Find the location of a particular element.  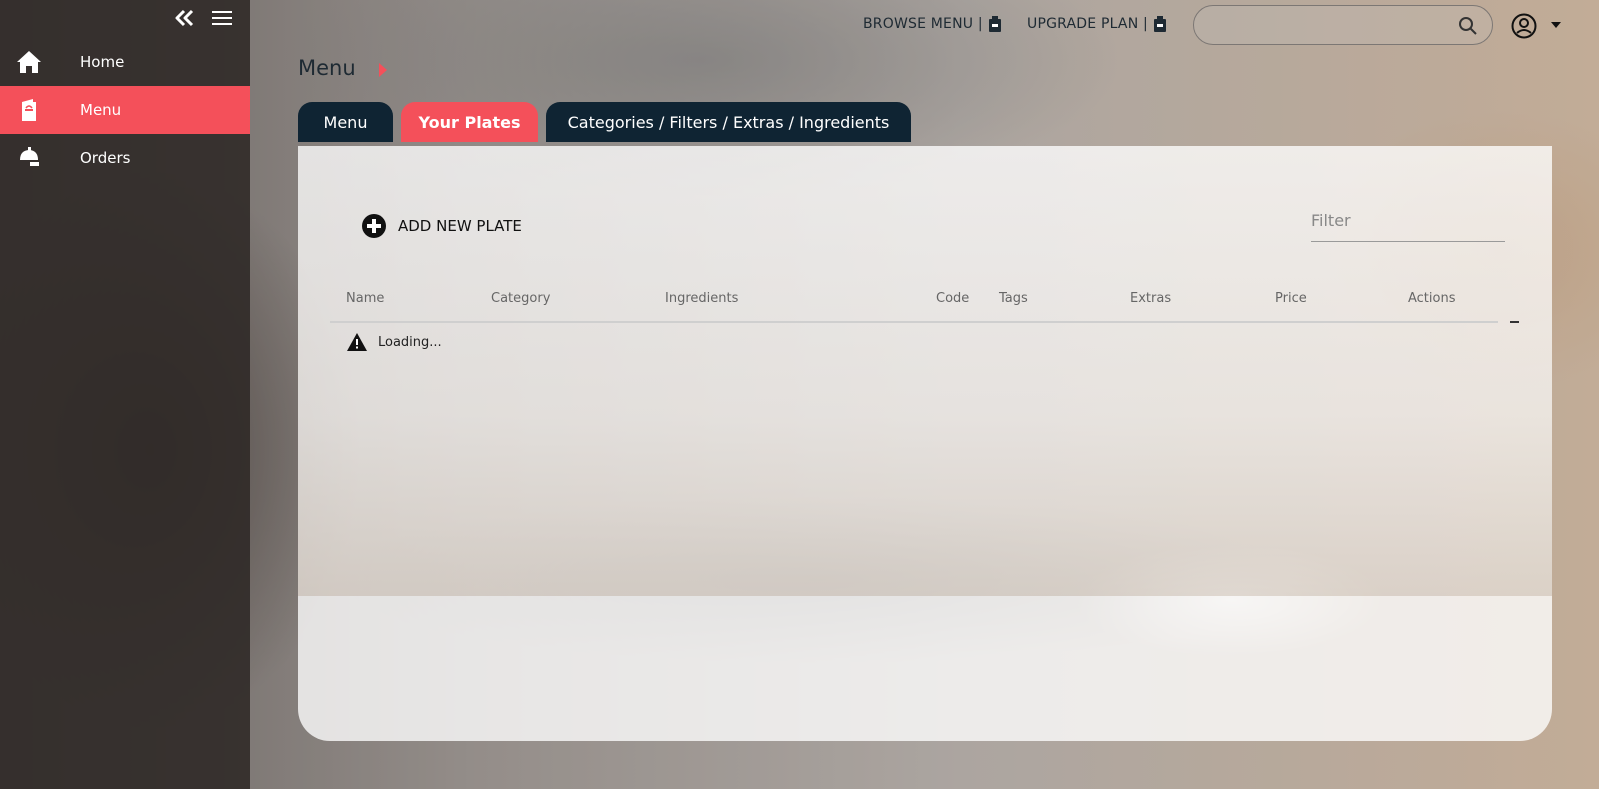

caret-right-icon is located at coordinates (383, 70).